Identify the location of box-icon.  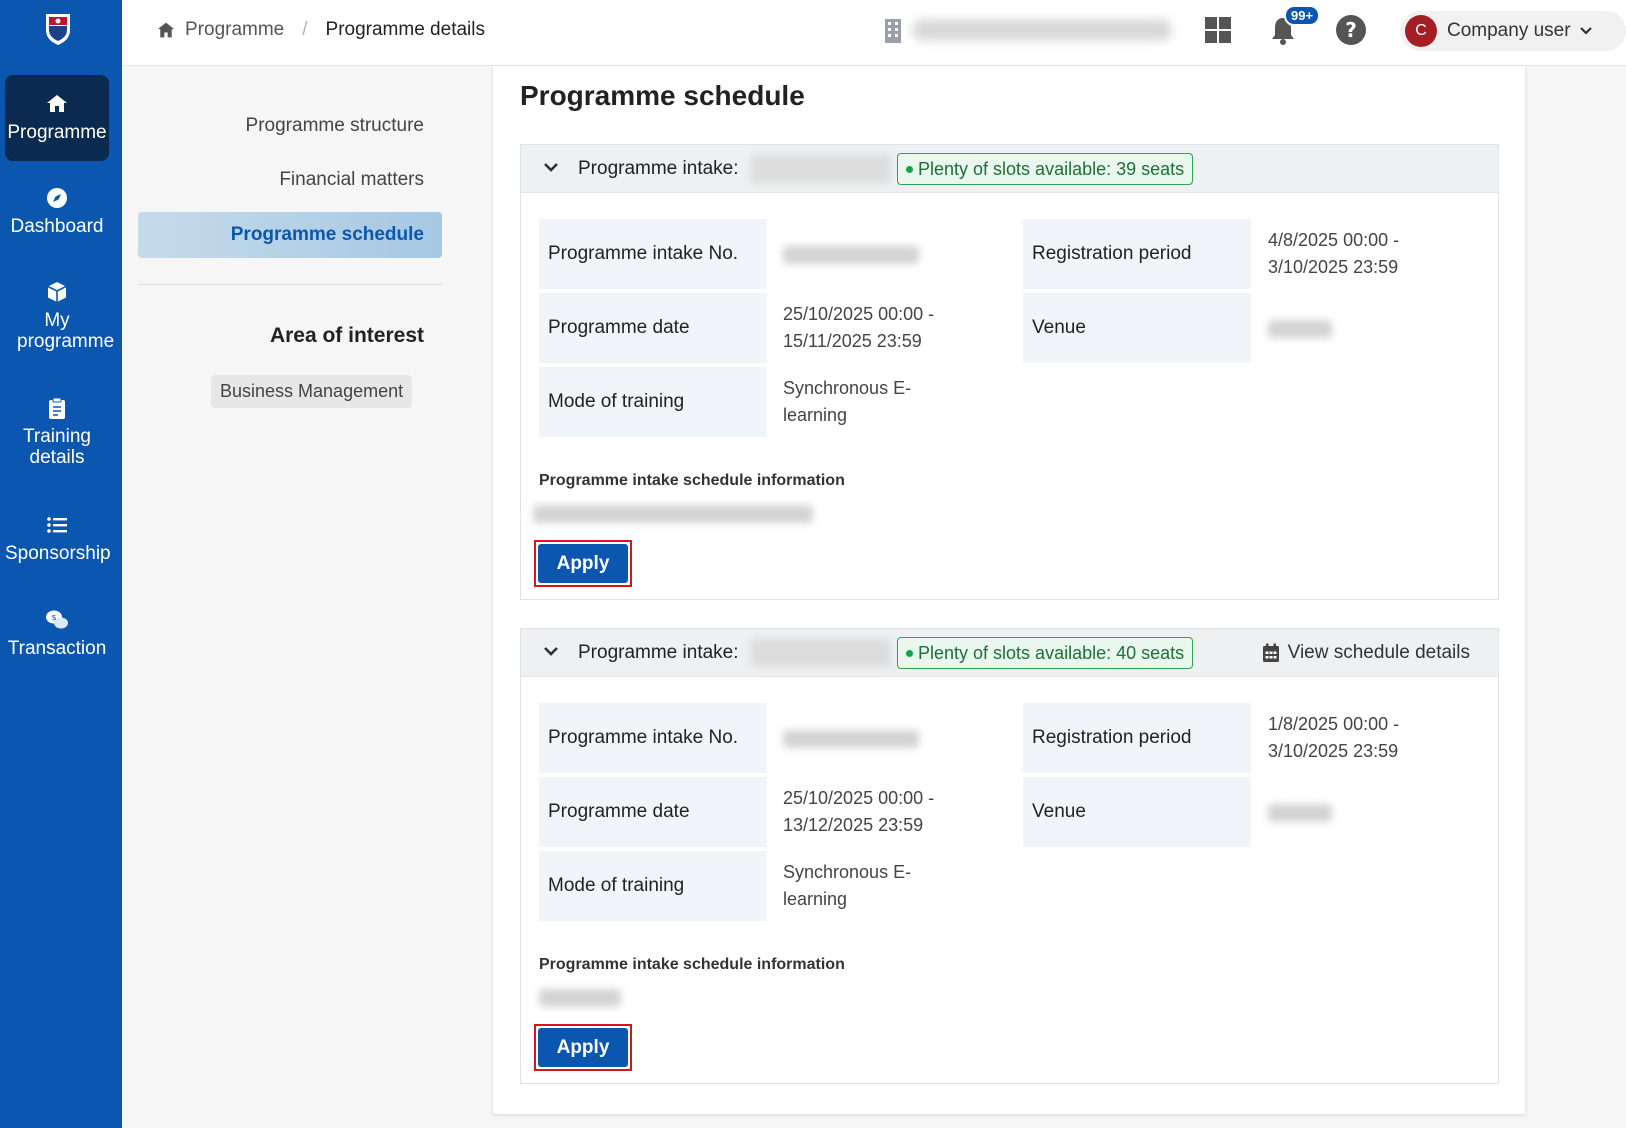
(57, 292).